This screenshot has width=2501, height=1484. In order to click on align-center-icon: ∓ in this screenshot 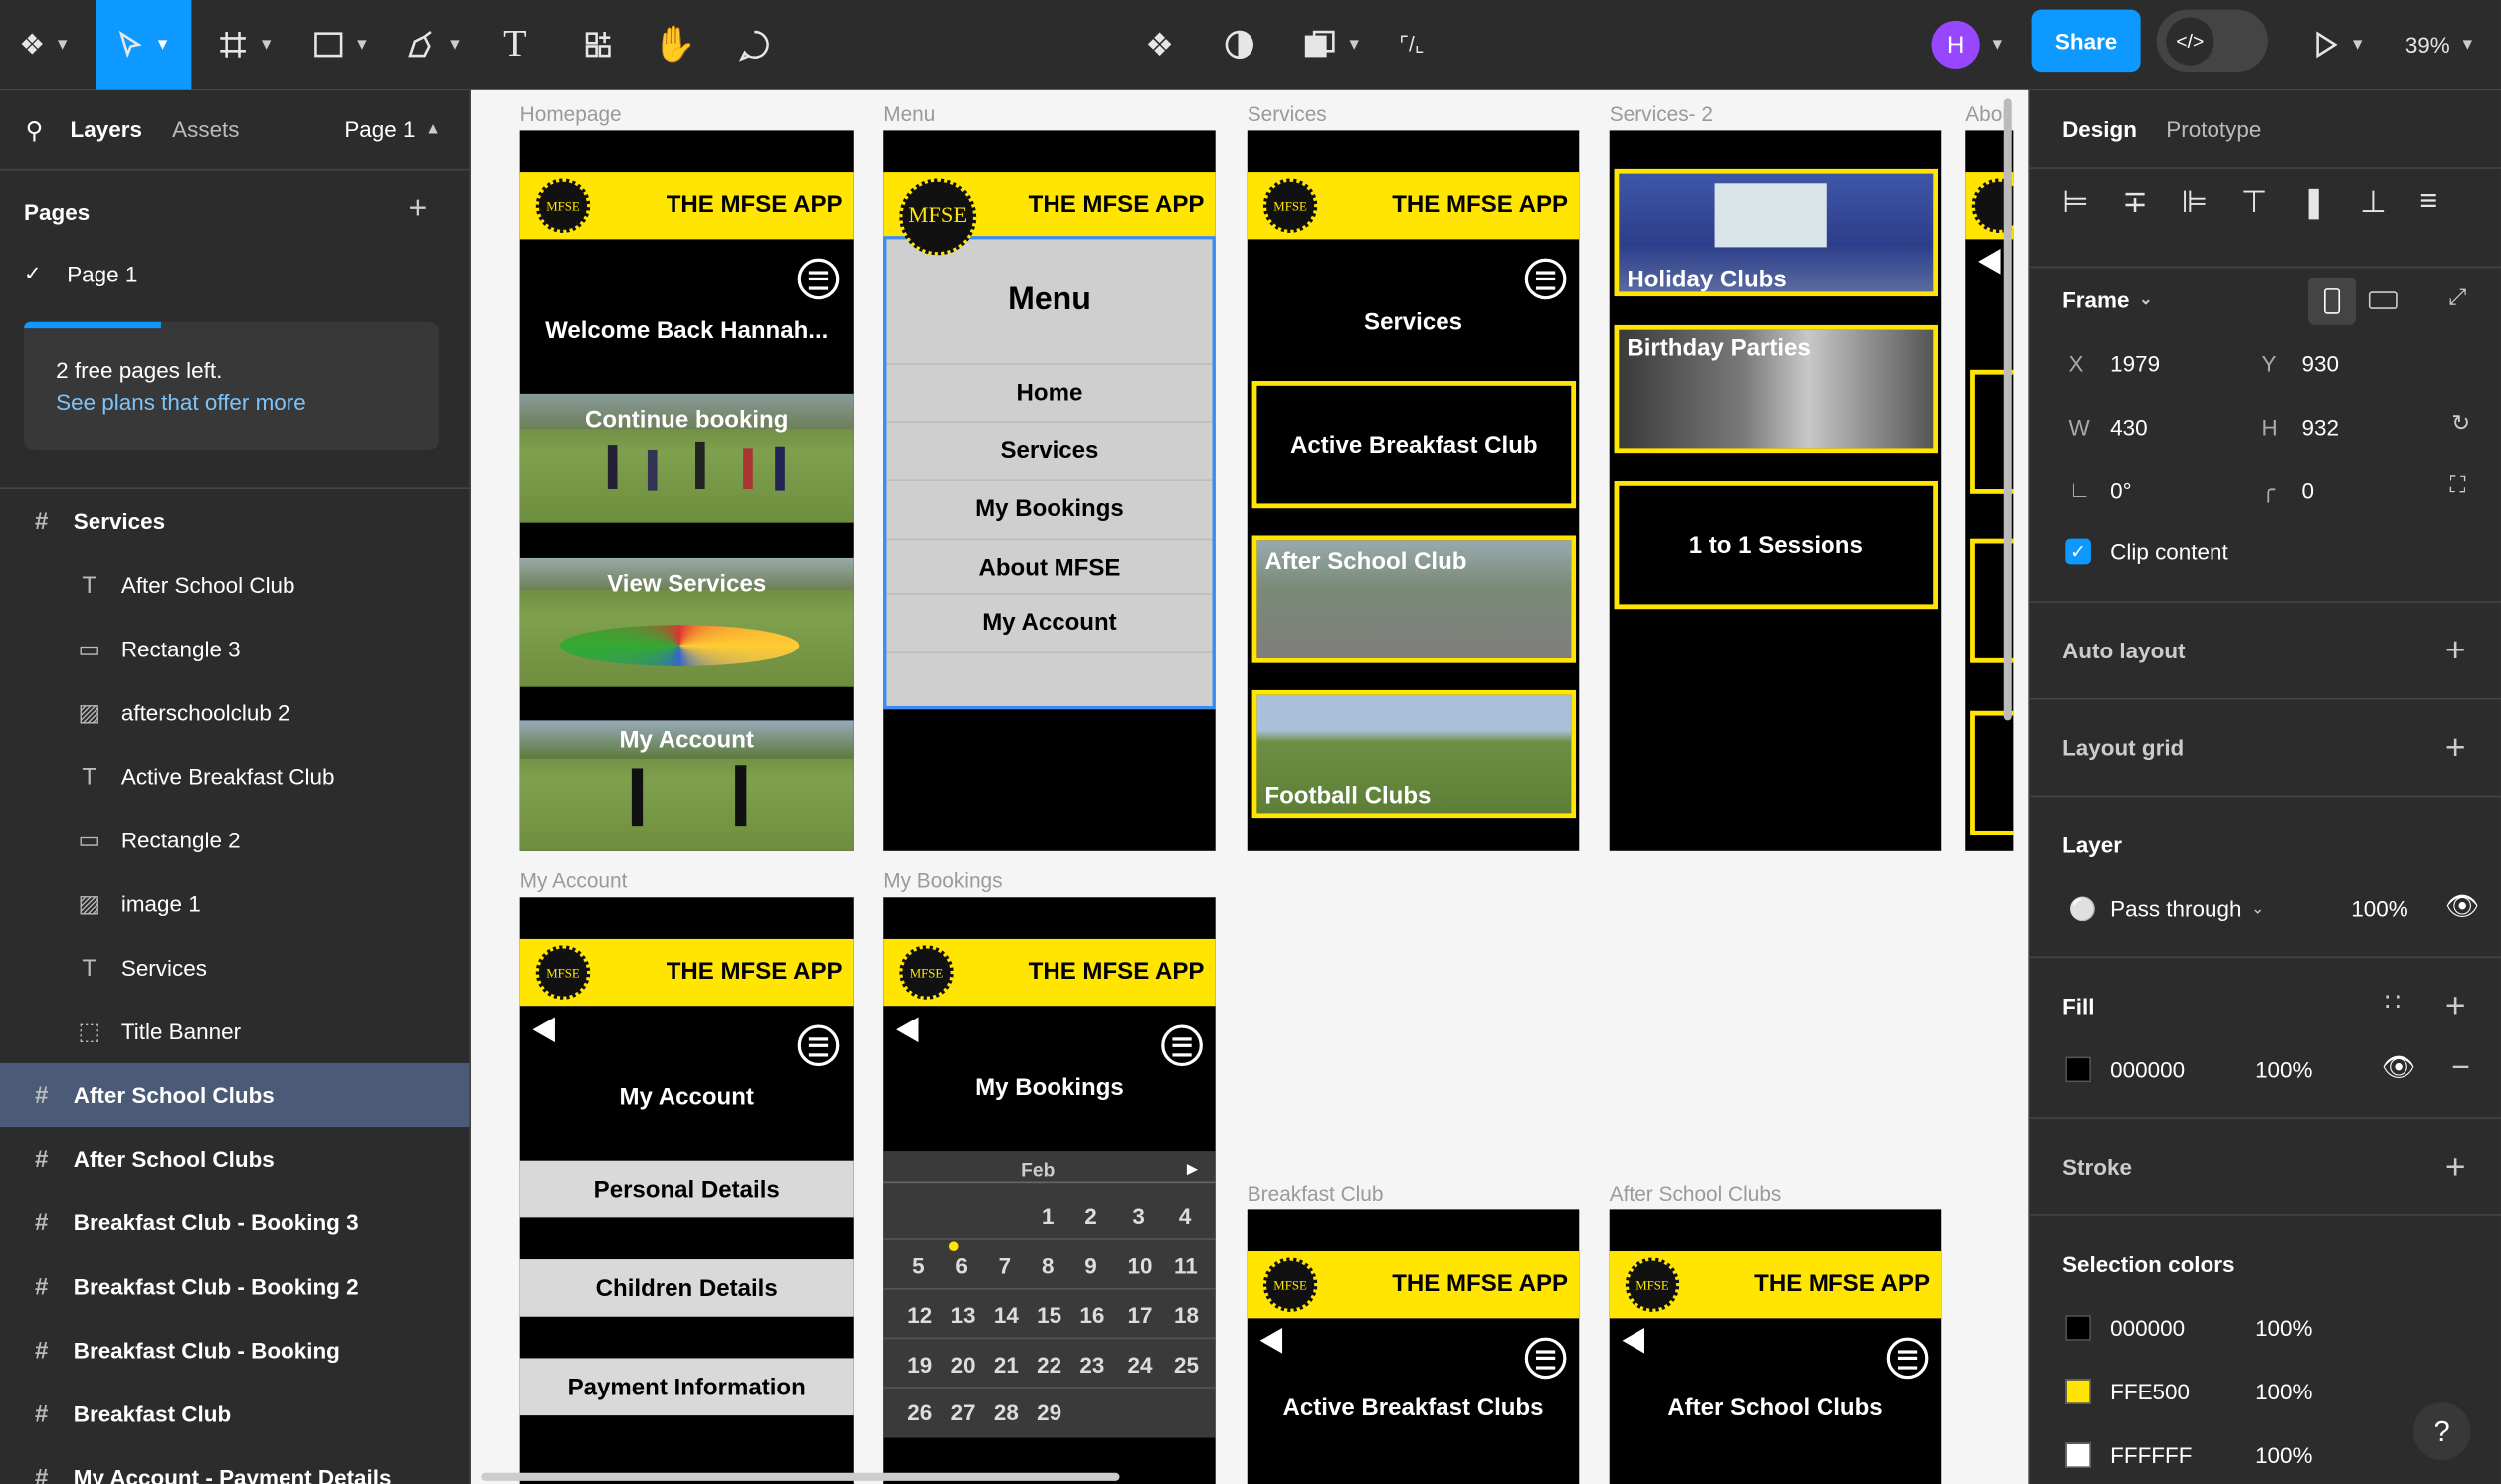, I will do `click(2135, 203)`.